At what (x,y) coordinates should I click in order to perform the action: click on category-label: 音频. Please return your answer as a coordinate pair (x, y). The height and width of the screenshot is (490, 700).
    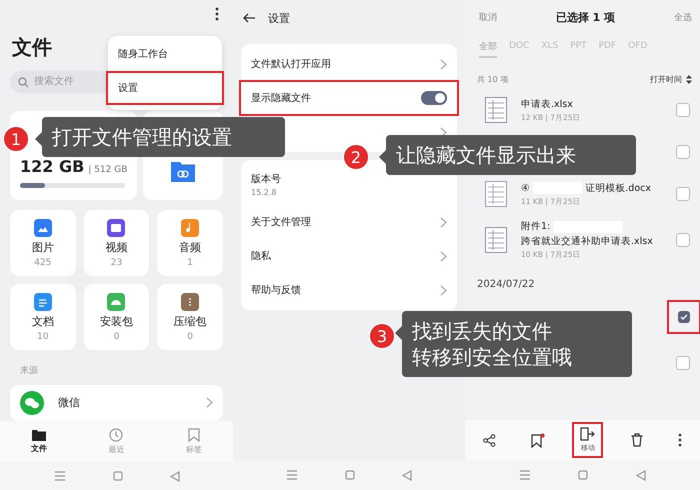
    Looking at the image, I should click on (190, 247).